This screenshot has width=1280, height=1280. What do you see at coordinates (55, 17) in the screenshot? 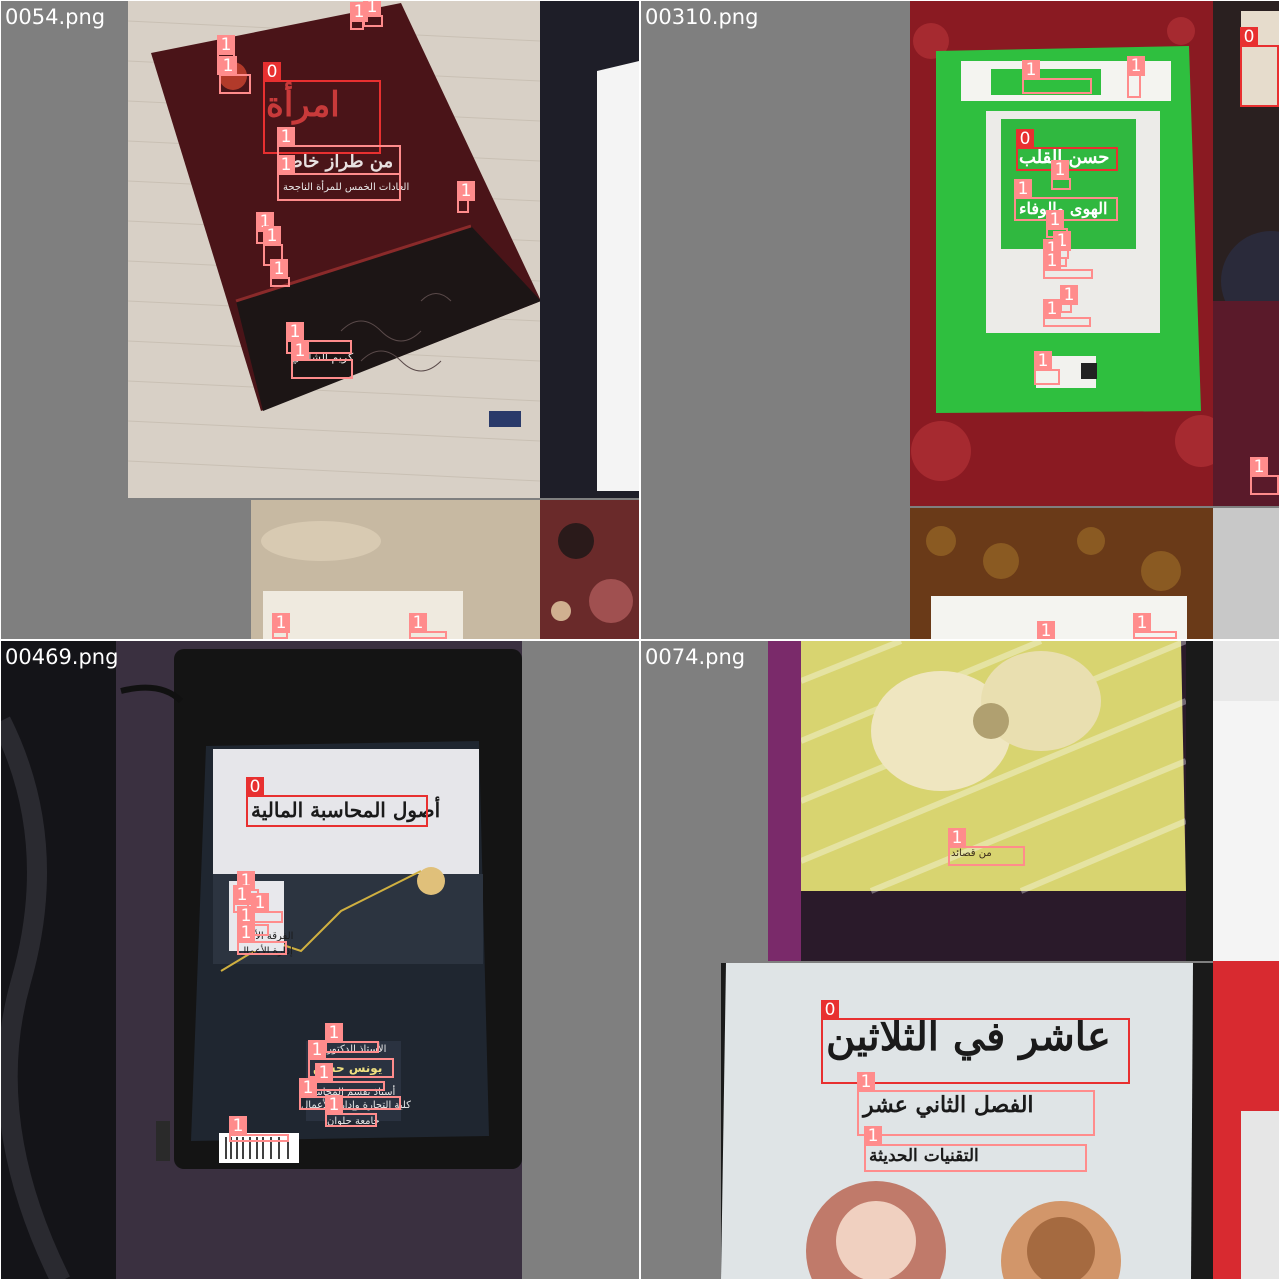
I see `tile-filename: 0054.png` at bounding box center [55, 17].